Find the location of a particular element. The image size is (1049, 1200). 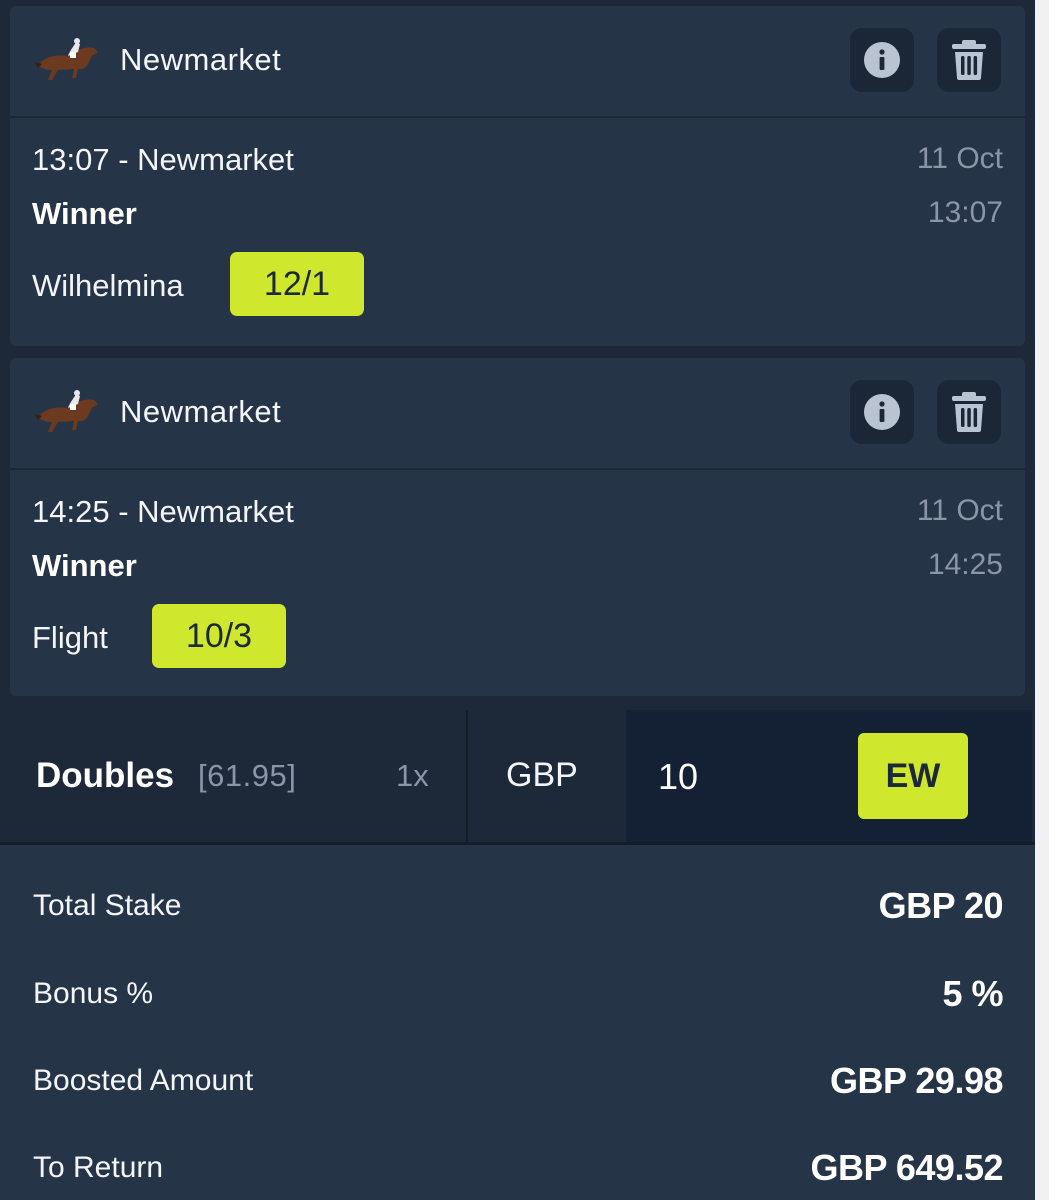

combined-odds: [61.95] is located at coordinates (247, 775).